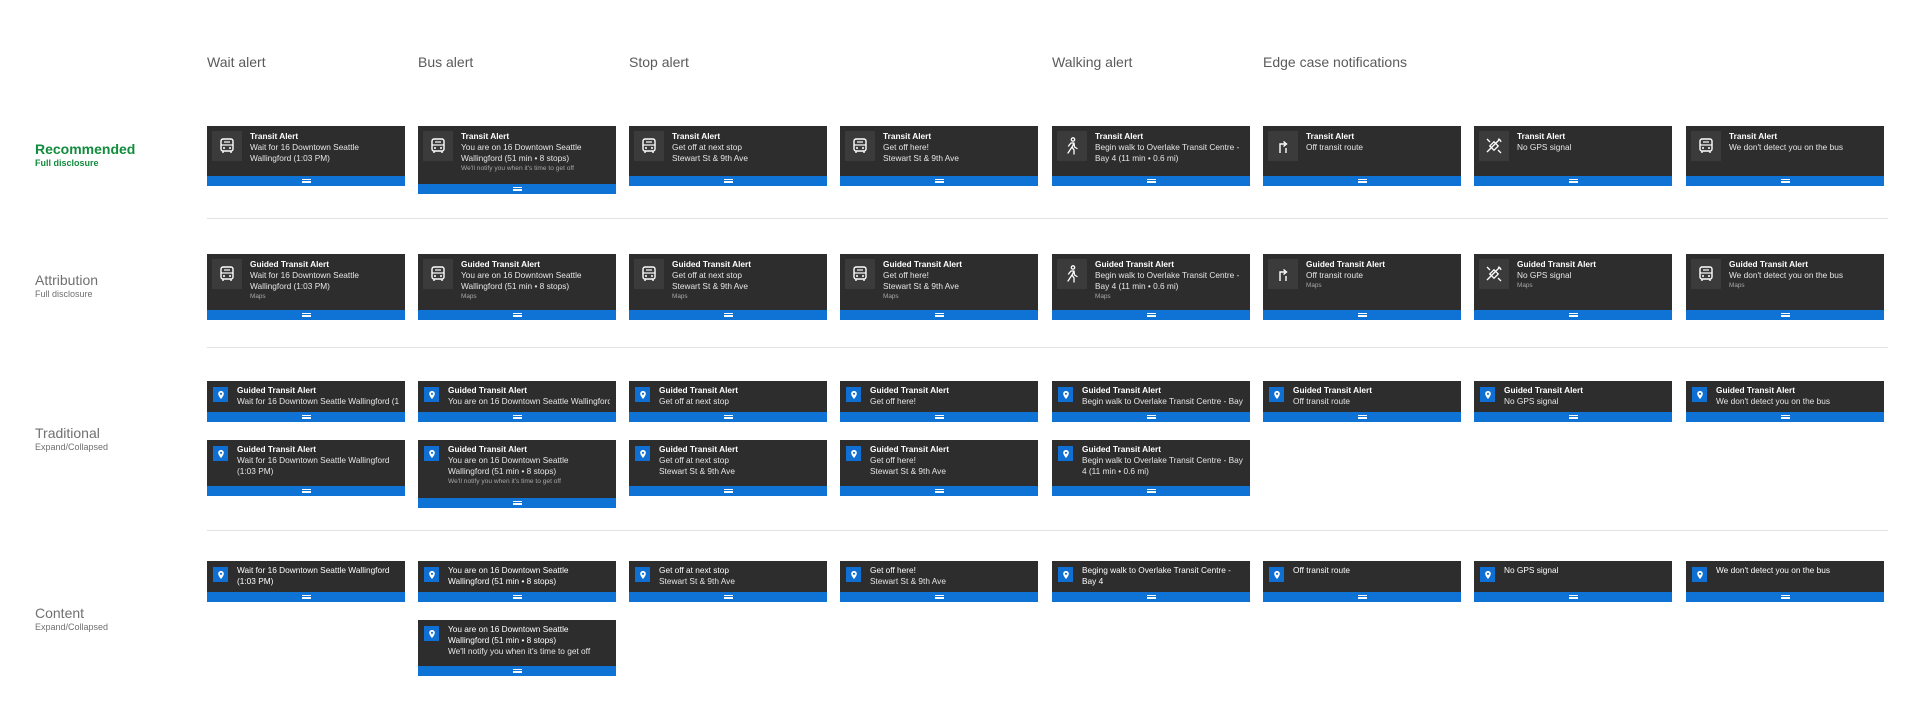  What do you see at coordinates (1573, 401) in the screenshot?
I see `toast-notification: Guided Transit Alert No GPS signal` at bounding box center [1573, 401].